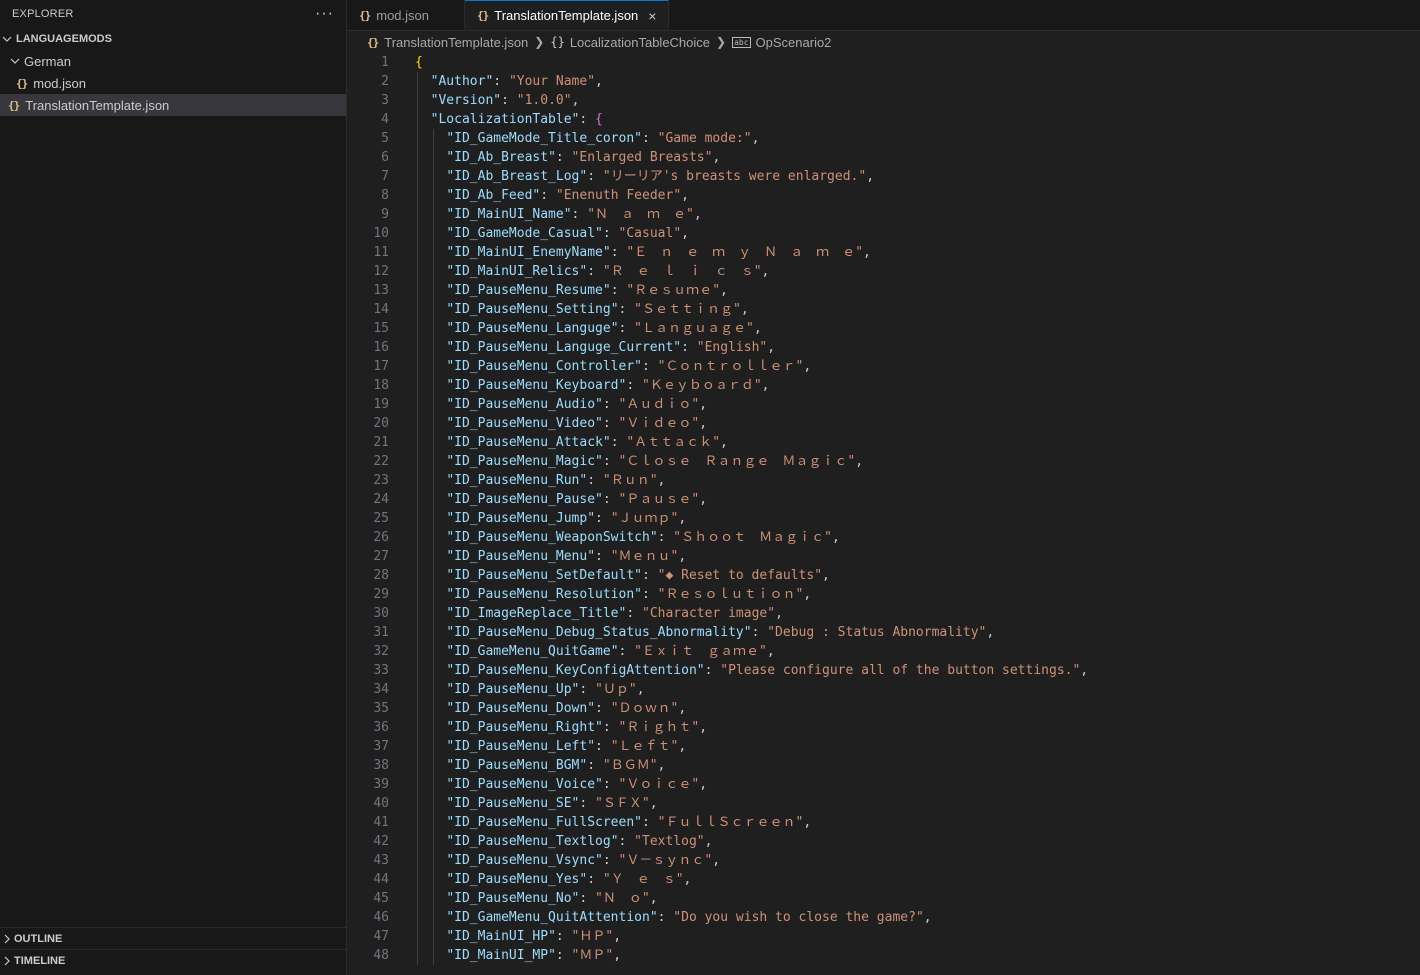 The image size is (1420, 975). Describe the element at coordinates (525, 461) in the screenshot. I see `json-key: ID_PauseMenu_Magic` at that location.